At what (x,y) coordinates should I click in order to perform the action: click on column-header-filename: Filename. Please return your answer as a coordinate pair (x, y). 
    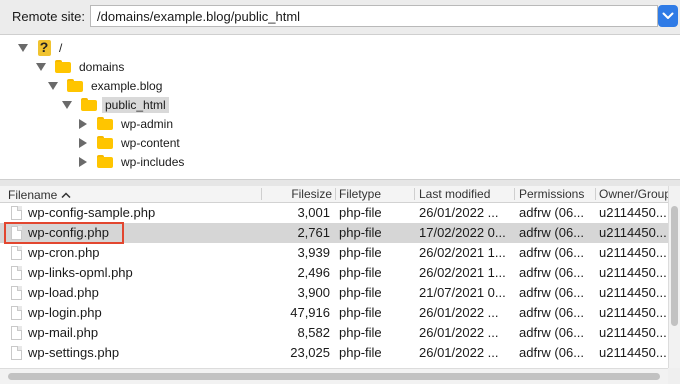
    Looking at the image, I should click on (133, 194).